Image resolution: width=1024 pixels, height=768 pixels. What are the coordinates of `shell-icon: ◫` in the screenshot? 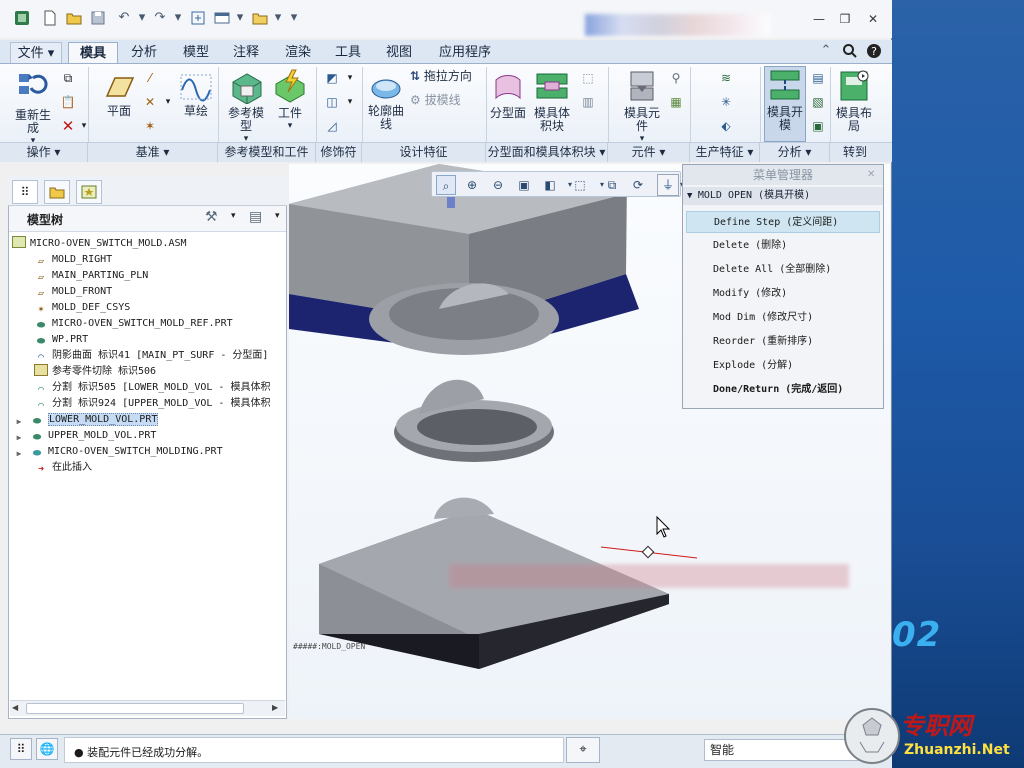 It's located at (332, 102).